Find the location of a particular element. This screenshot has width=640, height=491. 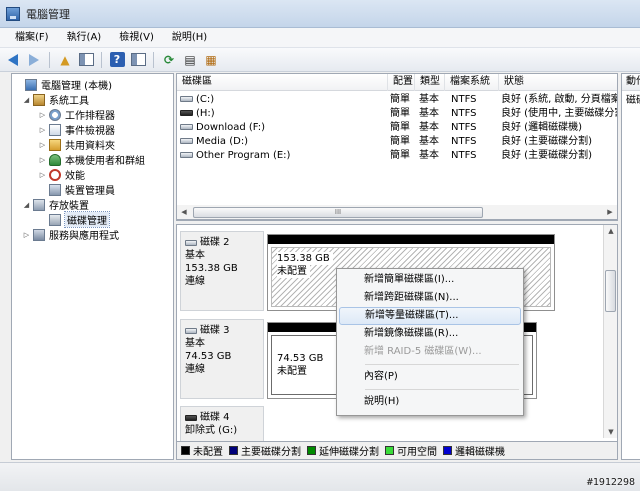

scroll-right-arrow-icon: ▶ is located at coordinates (610, 212).